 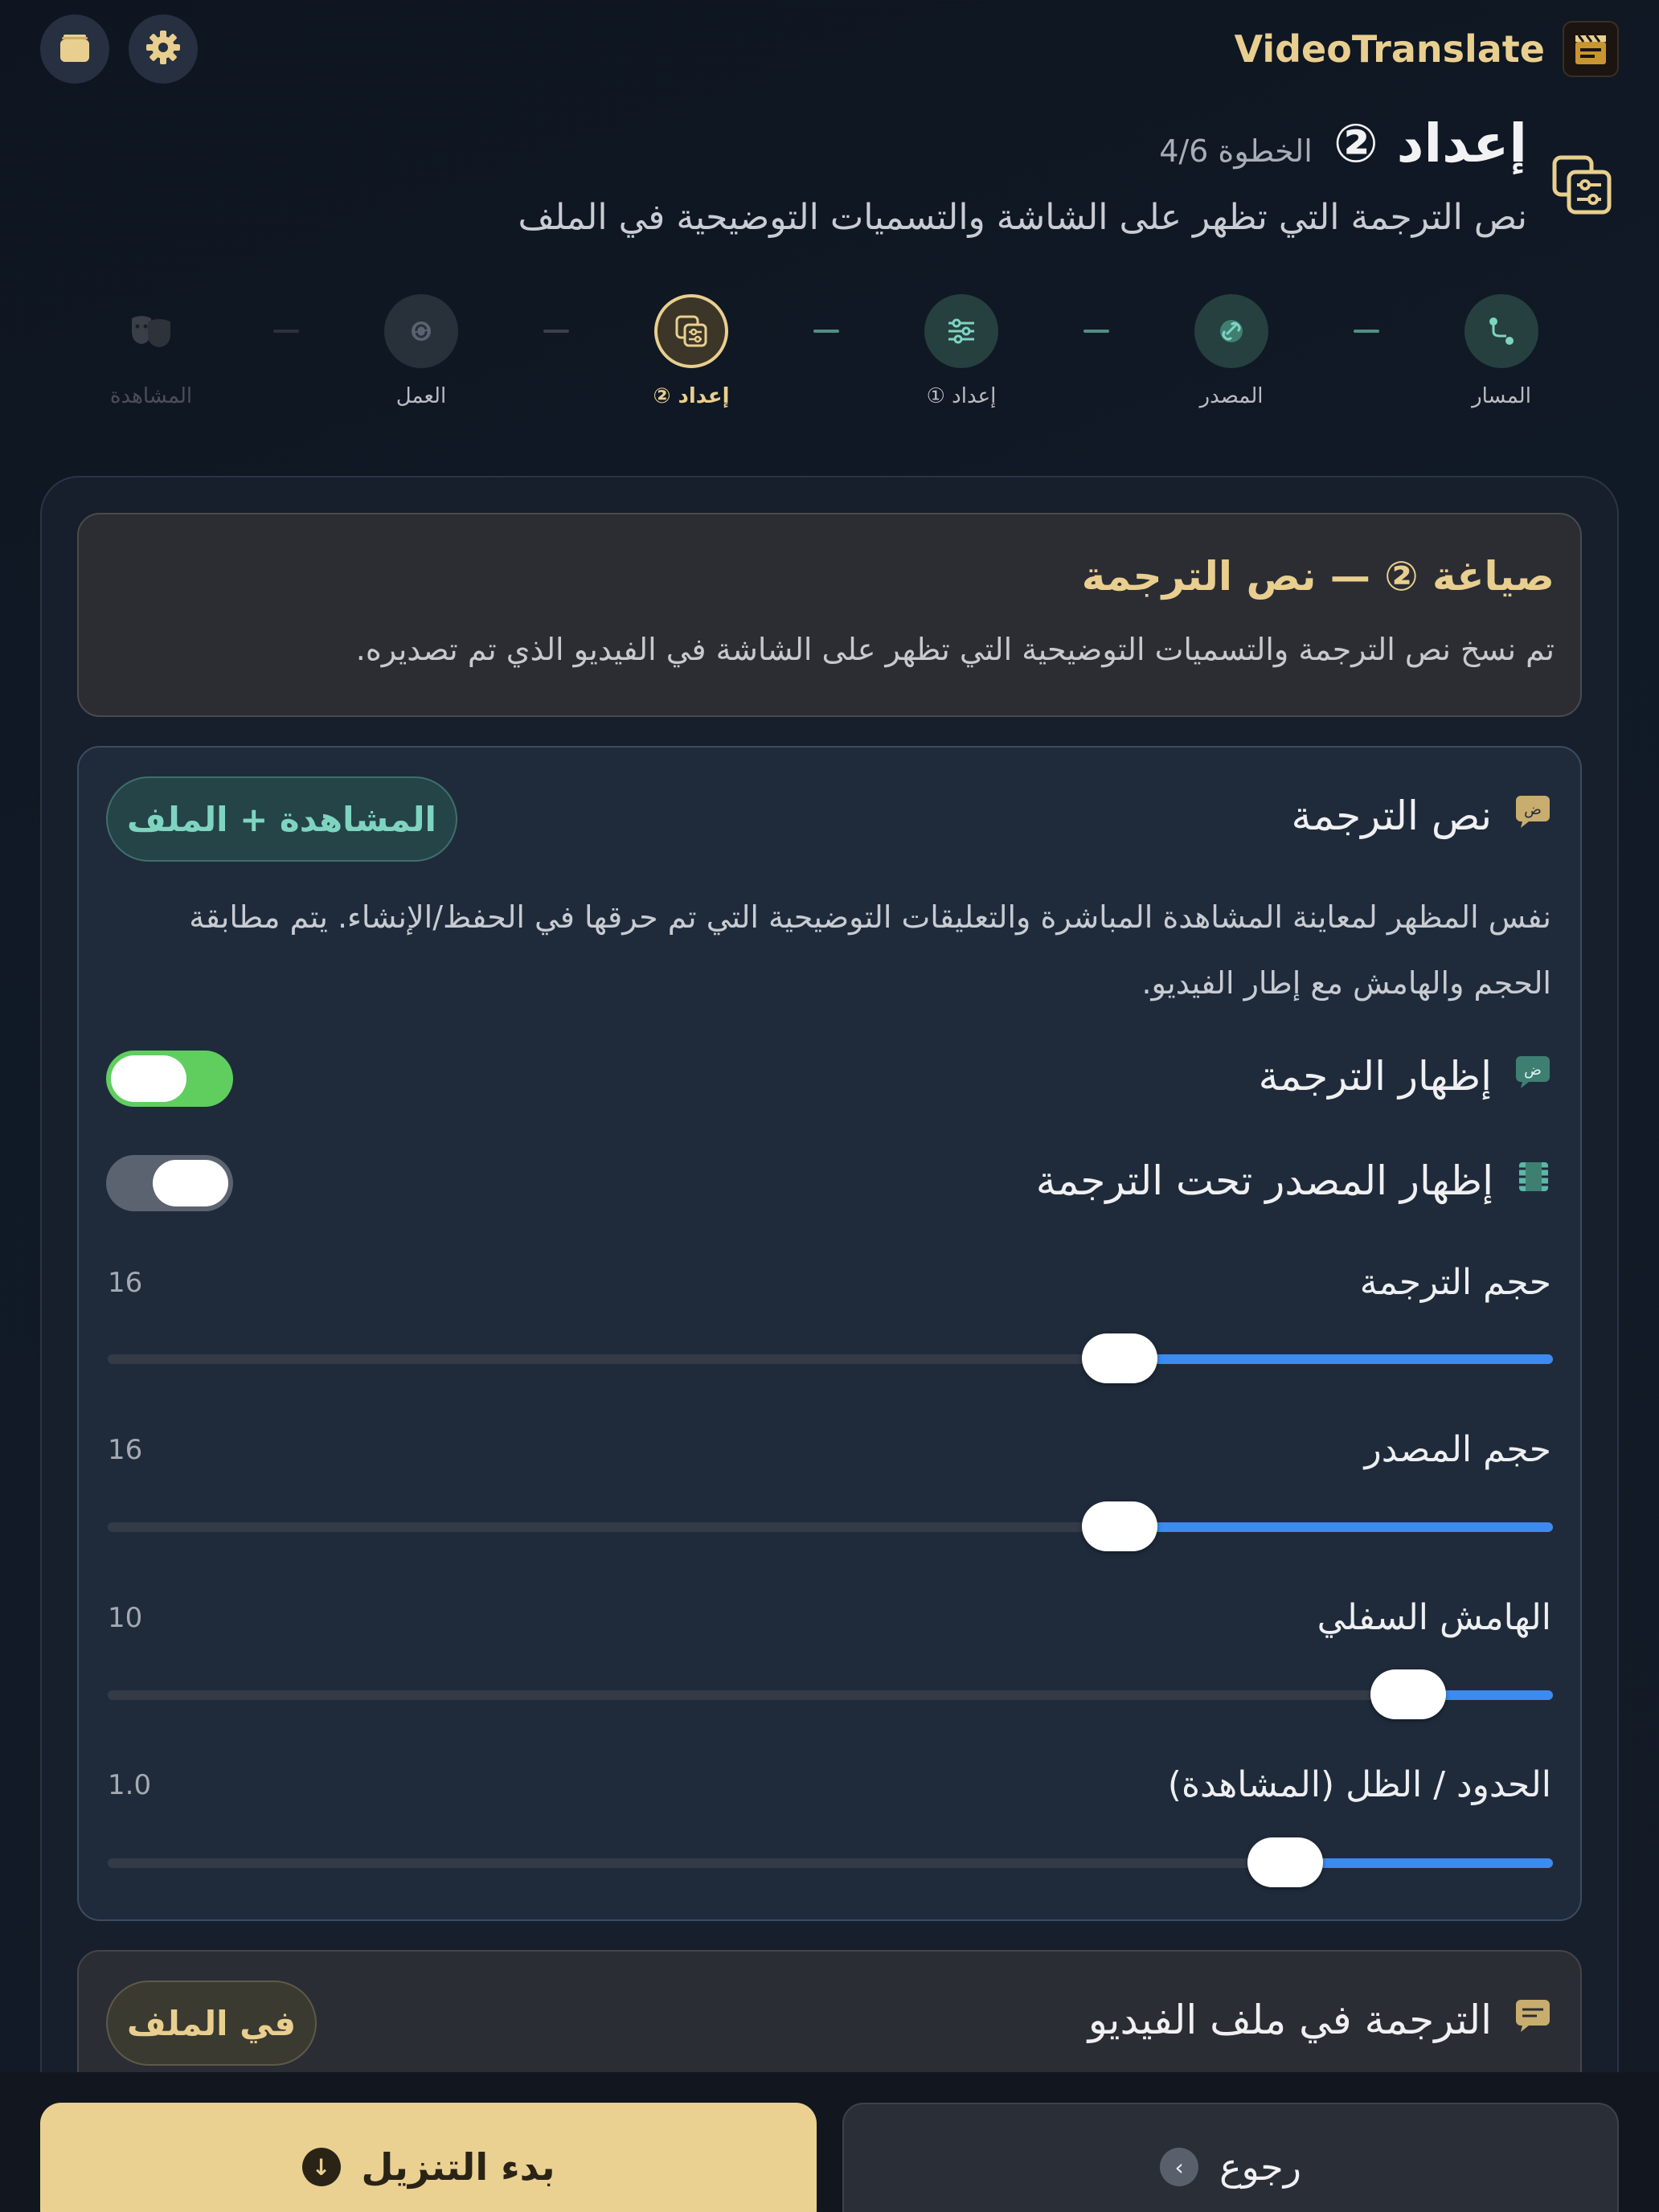 What do you see at coordinates (829, 1076) in the screenshot?
I see `toggle-row-show-subtitles: ض إظهار الترجمة` at bounding box center [829, 1076].